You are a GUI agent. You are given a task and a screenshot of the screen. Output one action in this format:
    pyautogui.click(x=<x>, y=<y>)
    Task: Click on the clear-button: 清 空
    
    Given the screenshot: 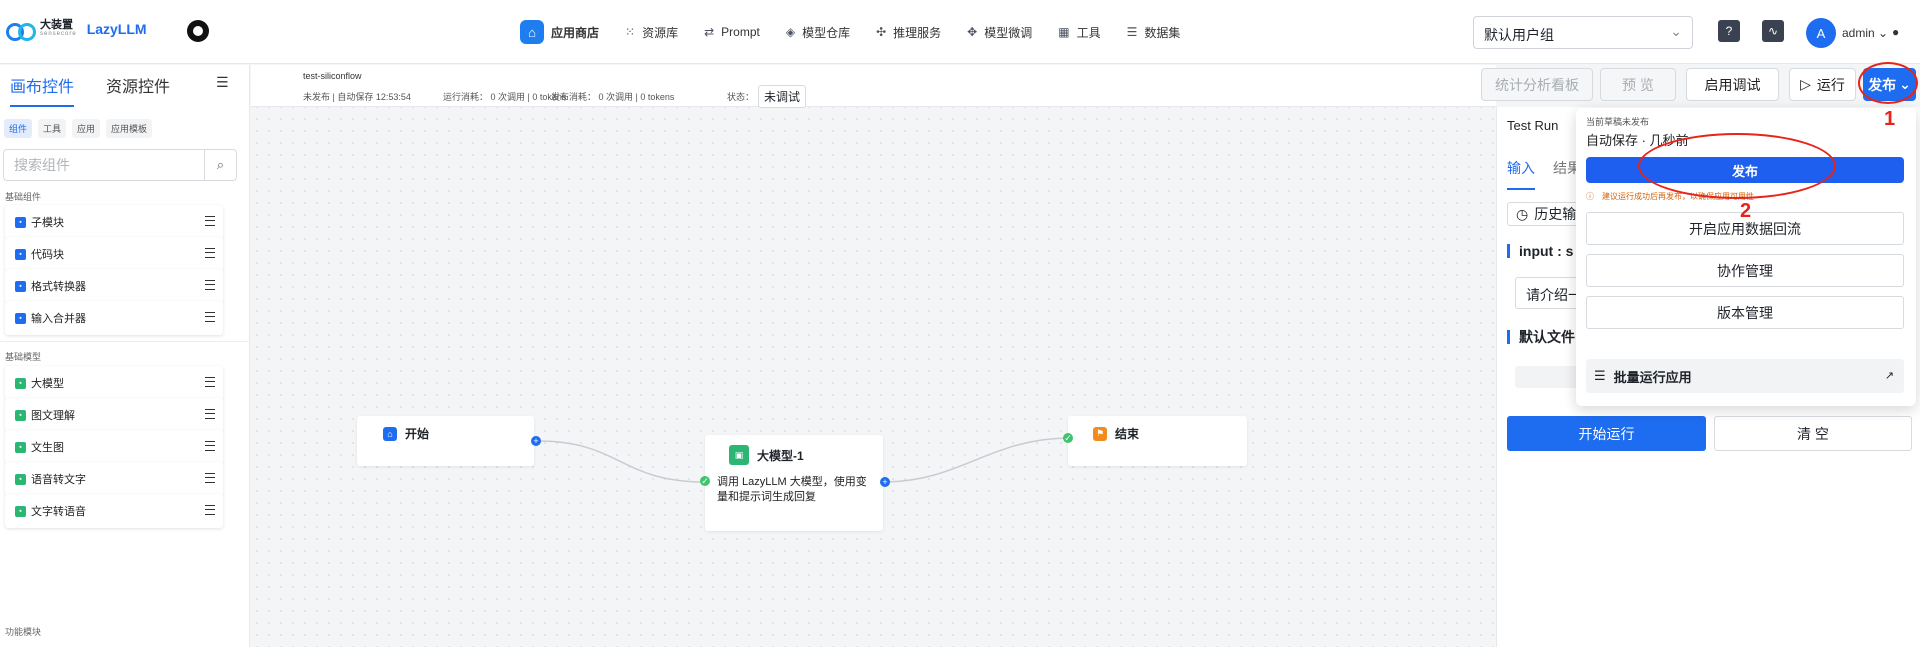 What is the action you would take?
    pyautogui.click(x=1813, y=433)
    